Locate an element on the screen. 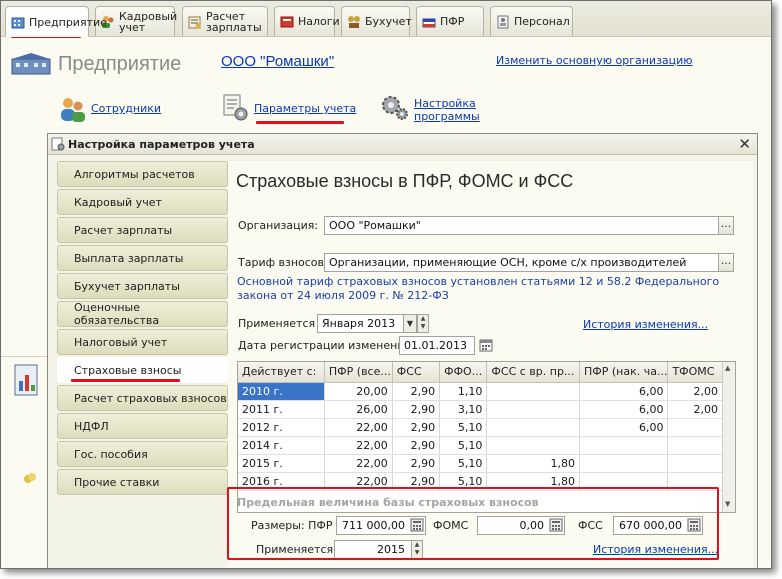 Image resolution: width=782 pixels, height=579 pixels. applies-from-field: Января 2013 is located at coordinates (360, 323).